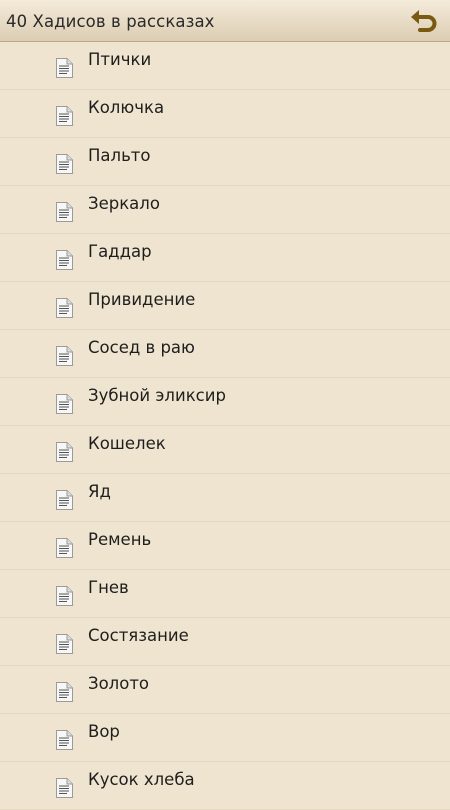  What do you see at coordinates (225, 114) in the screenshot?
I see `list-item: Колючка` at bounding box center [225, 114].